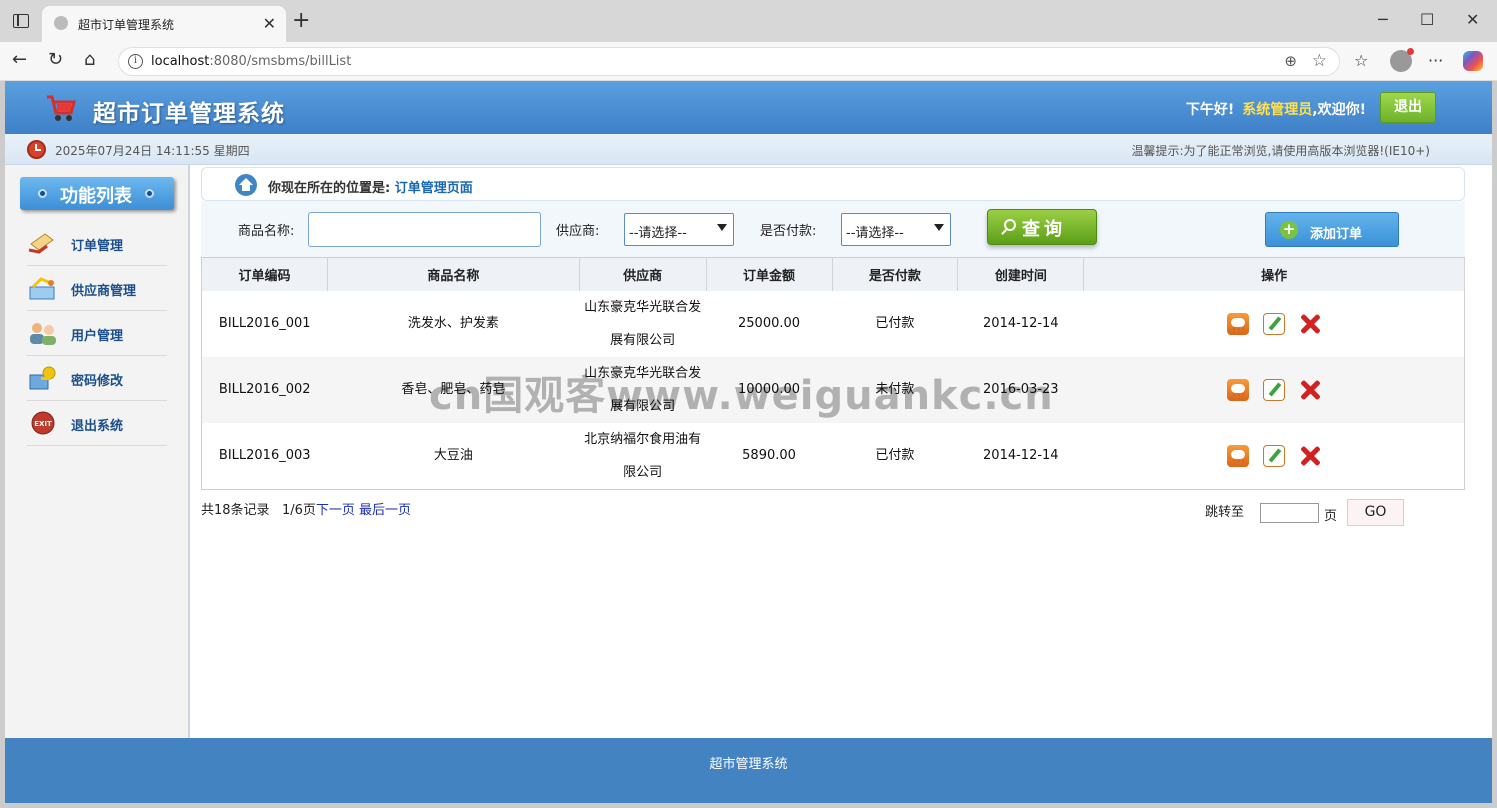 This screenshot has width=1497, height=808. Describe the element at coordinates (1225, 512) in the screenshot. I see `jump-label: 跳转至` at that location.